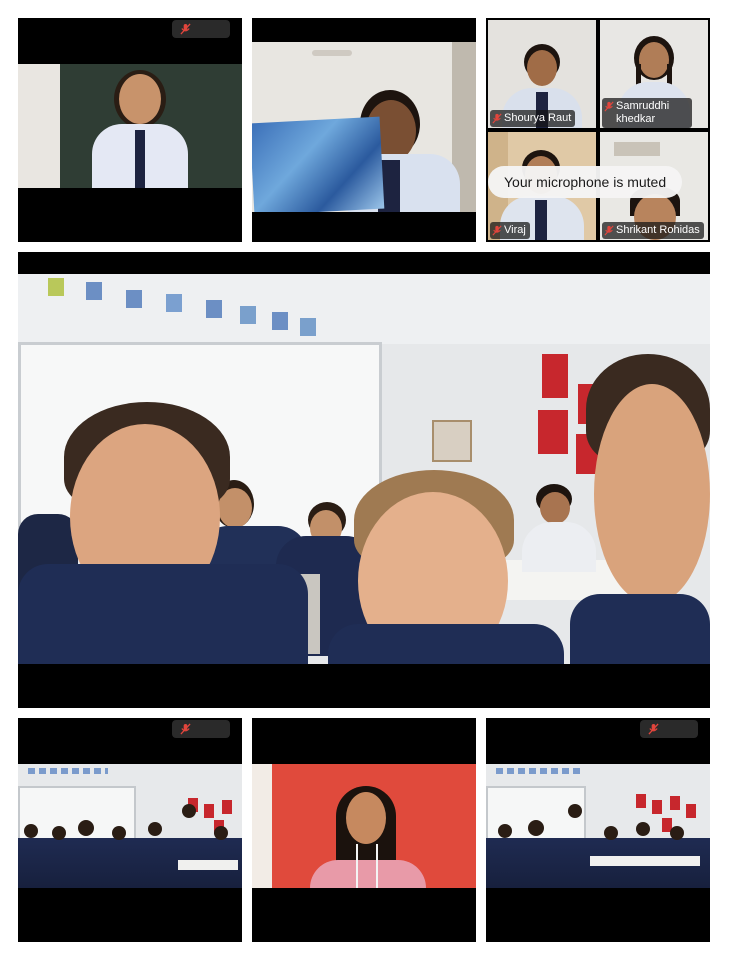 The image size is (729, 960). What do you see at coordinates (515, 230) in the screenshot?
I see `participant-name: Viraj` at bounding box center [515, 230].